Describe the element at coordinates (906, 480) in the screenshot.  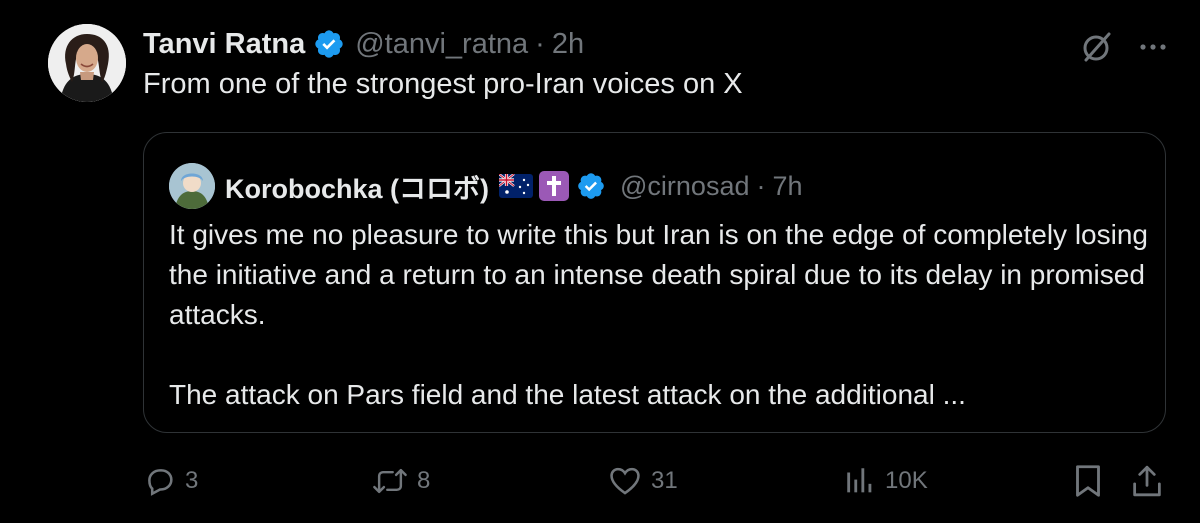
I see `views-count: 10K` at that location.